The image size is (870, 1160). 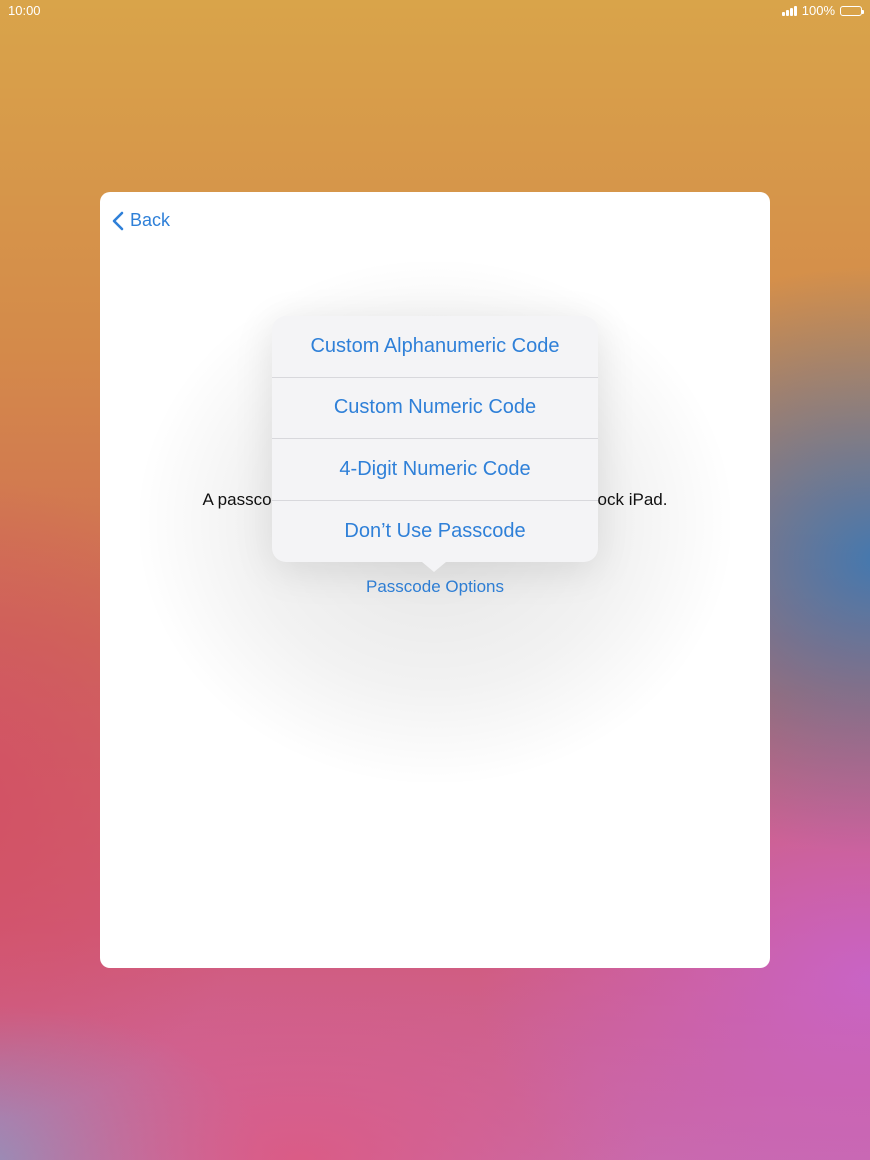 I want to click on status-right: 100%, so click(x=822, y=10).